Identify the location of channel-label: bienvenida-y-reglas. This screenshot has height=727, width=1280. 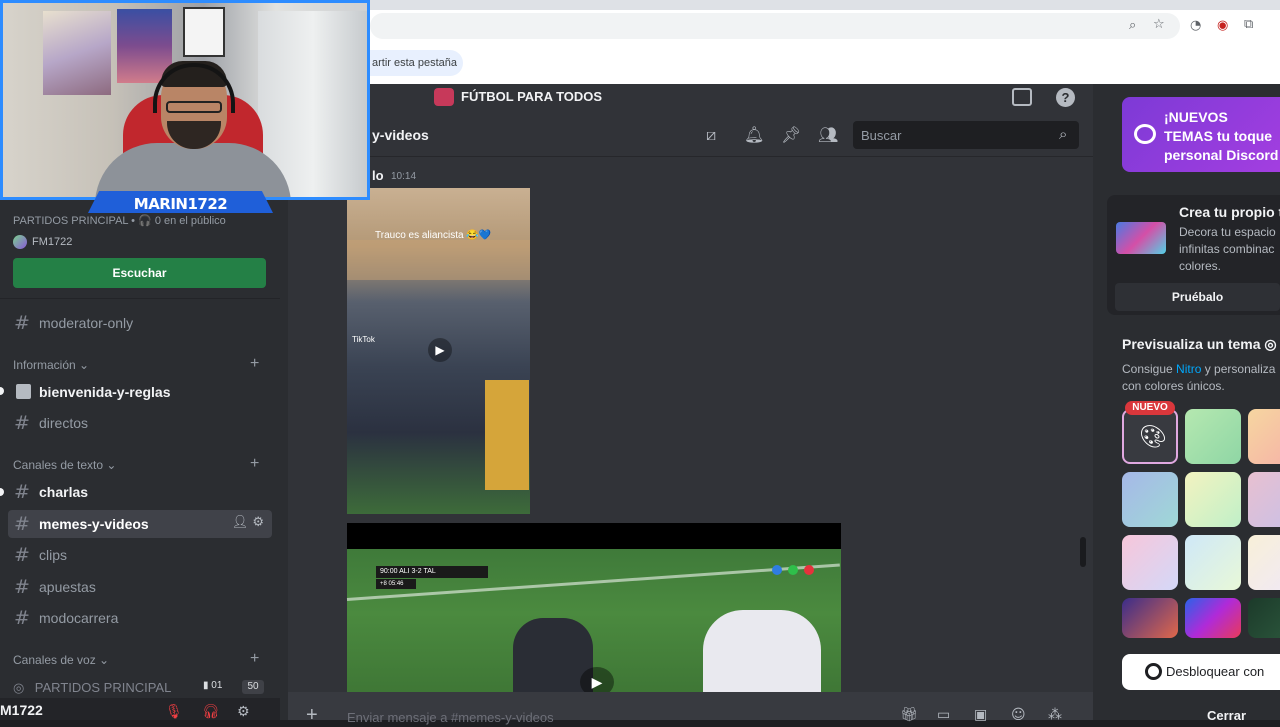
(105, 392).